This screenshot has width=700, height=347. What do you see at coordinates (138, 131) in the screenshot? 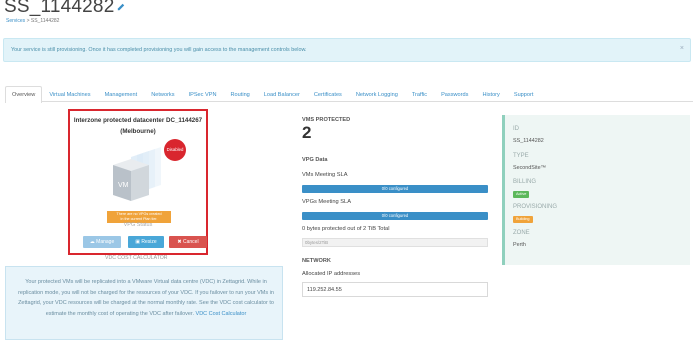
I see `datacenter-title-line2: (Melbourne)` at bounding box center [138, 131].